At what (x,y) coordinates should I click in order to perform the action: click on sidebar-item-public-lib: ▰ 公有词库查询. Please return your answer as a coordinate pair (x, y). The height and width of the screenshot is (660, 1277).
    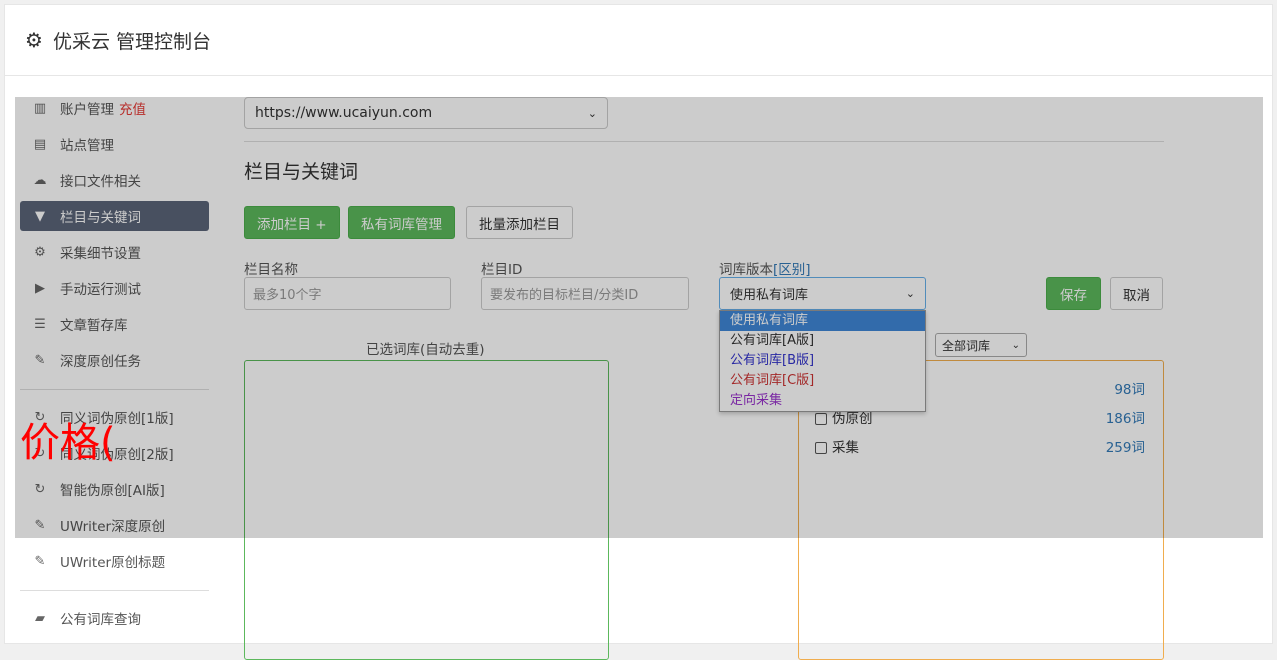
    Looking at the image, I should click on (114, 618).